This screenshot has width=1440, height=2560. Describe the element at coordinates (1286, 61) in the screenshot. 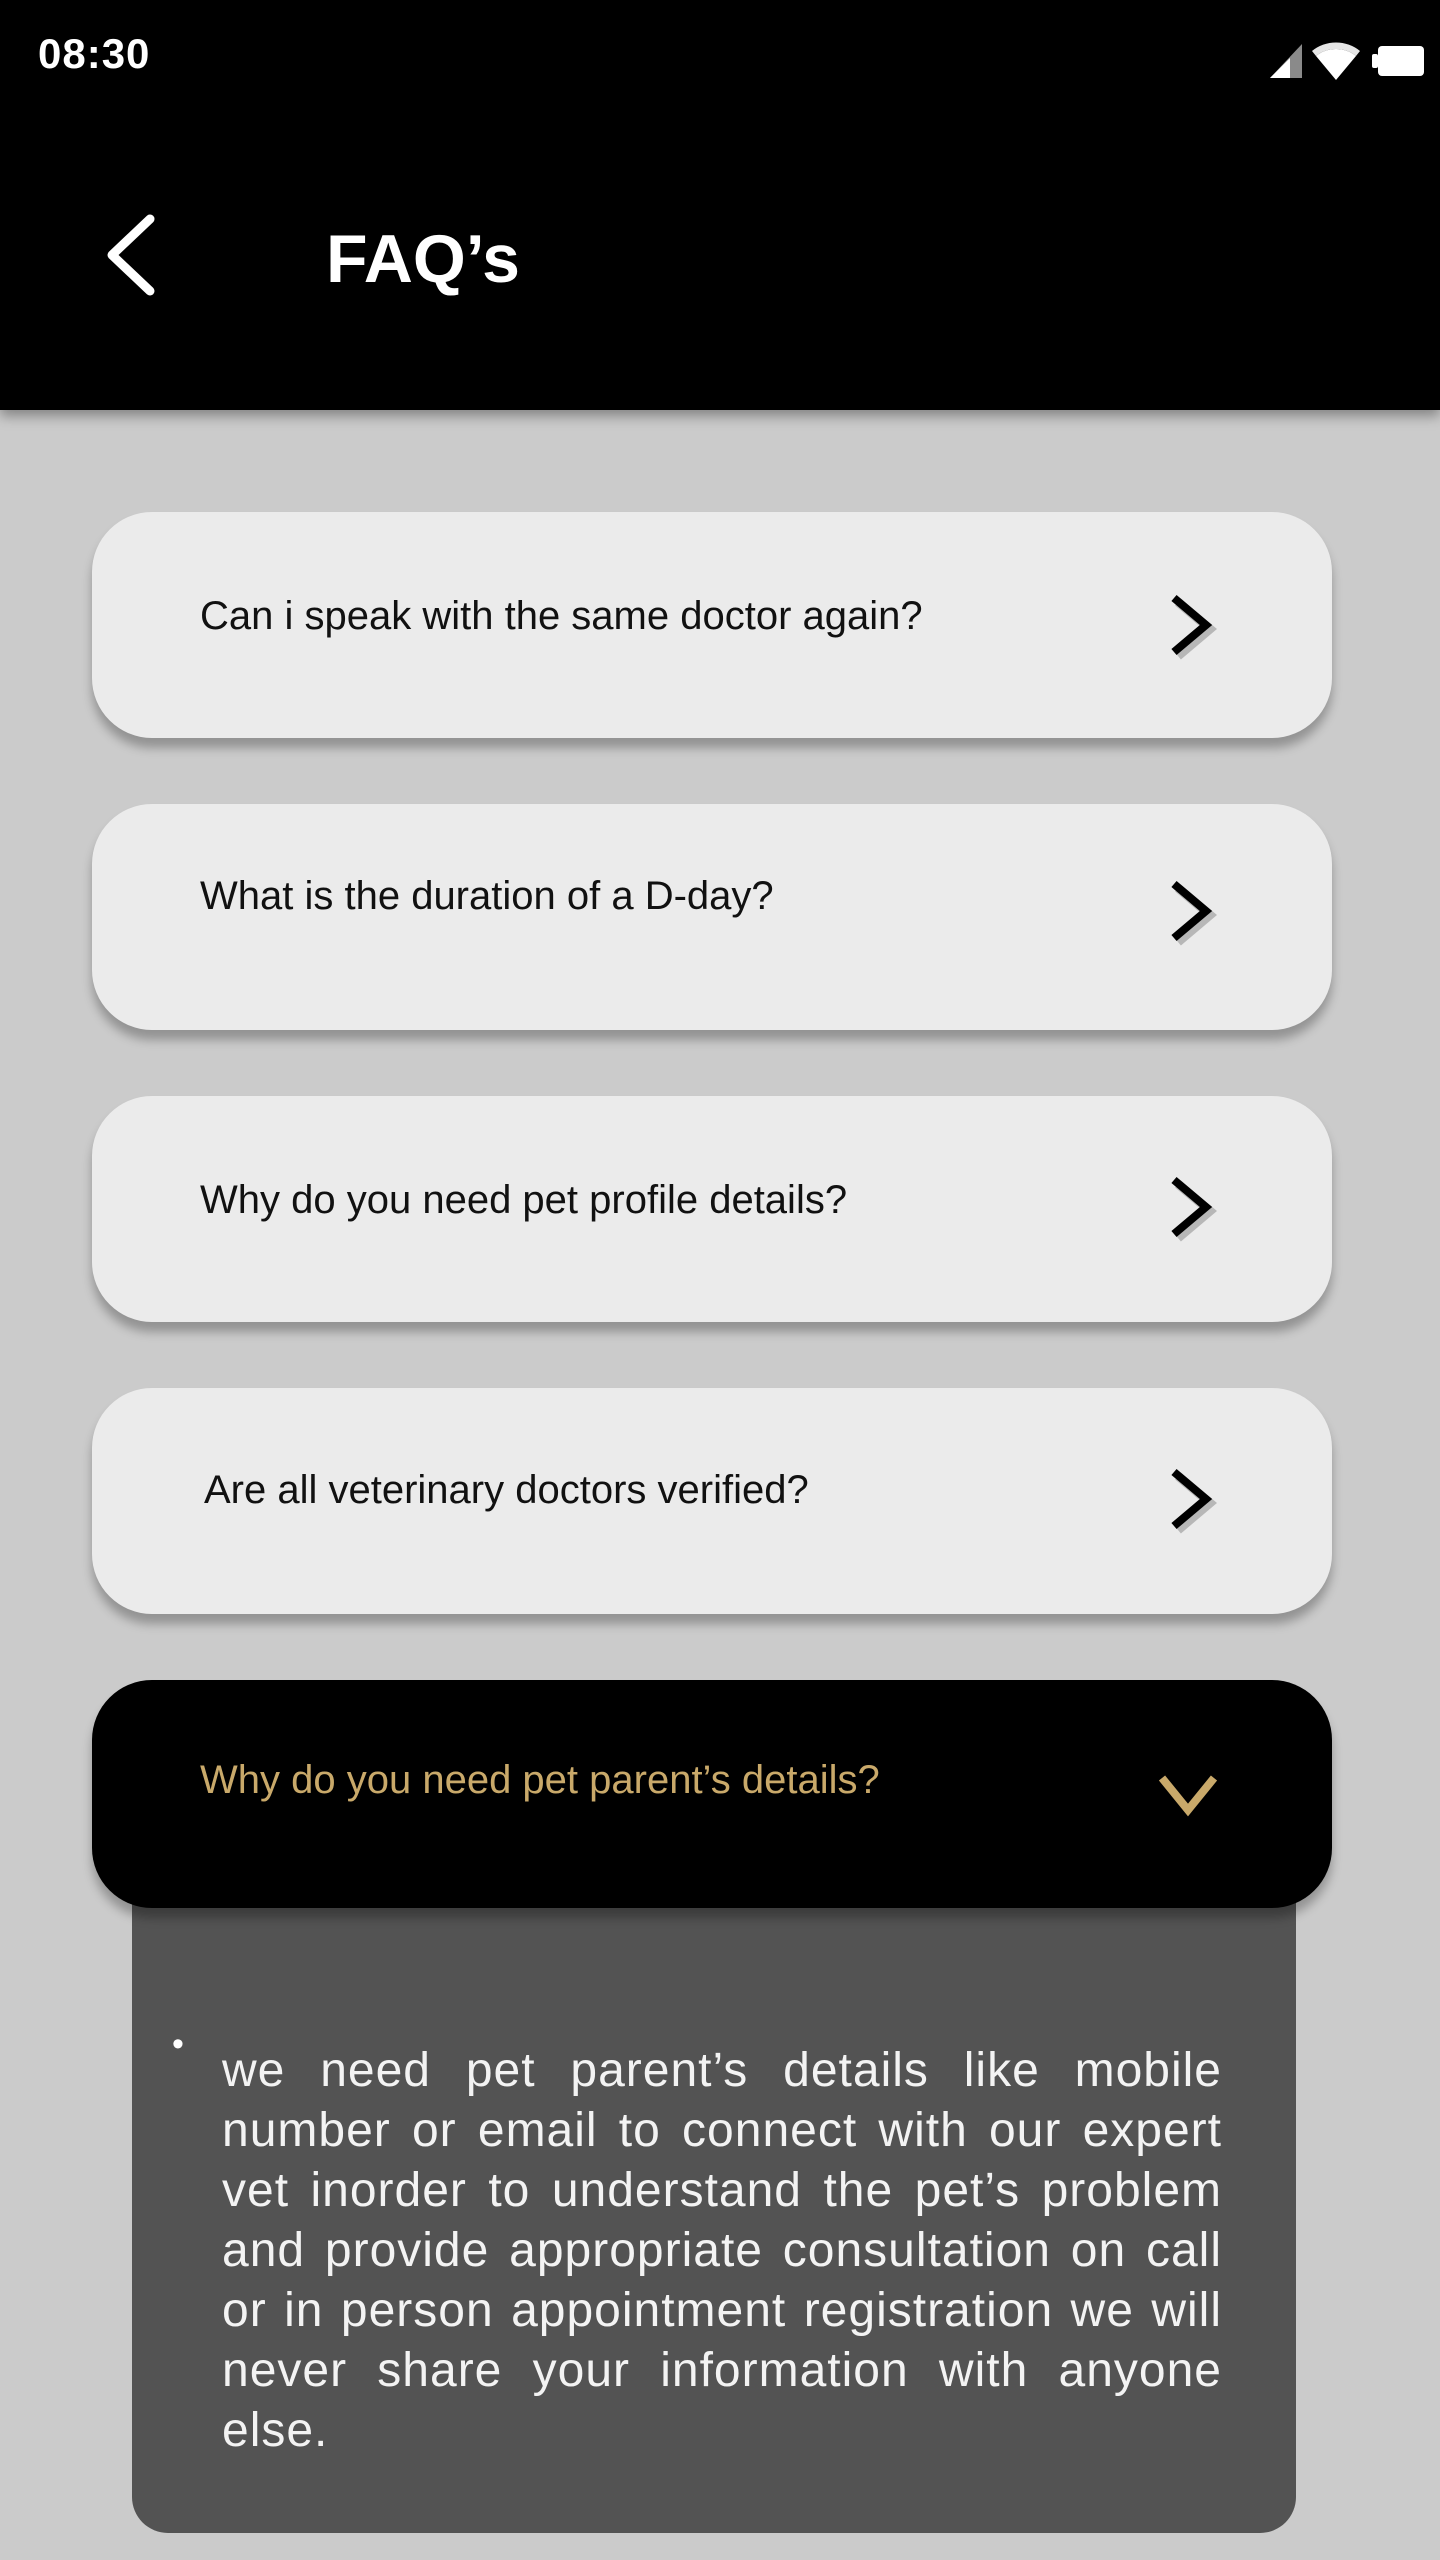

I see `signal-icon` at that location.